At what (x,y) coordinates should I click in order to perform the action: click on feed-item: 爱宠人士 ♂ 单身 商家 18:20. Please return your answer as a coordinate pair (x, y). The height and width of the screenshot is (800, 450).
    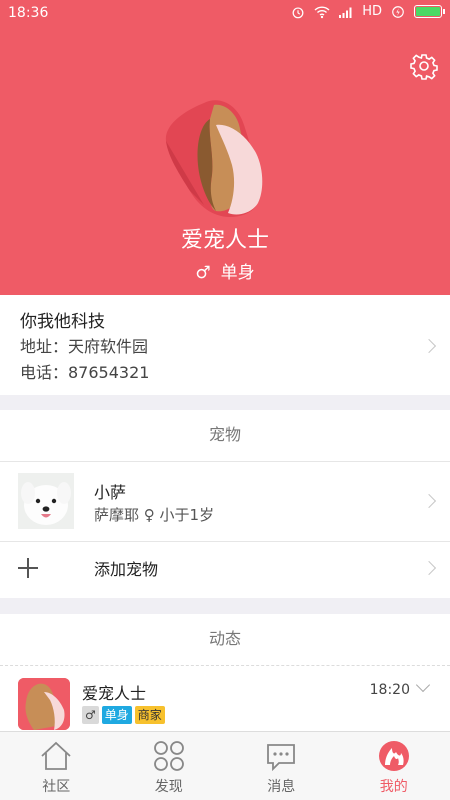
    Looking at the image, I should click on (225, 701).